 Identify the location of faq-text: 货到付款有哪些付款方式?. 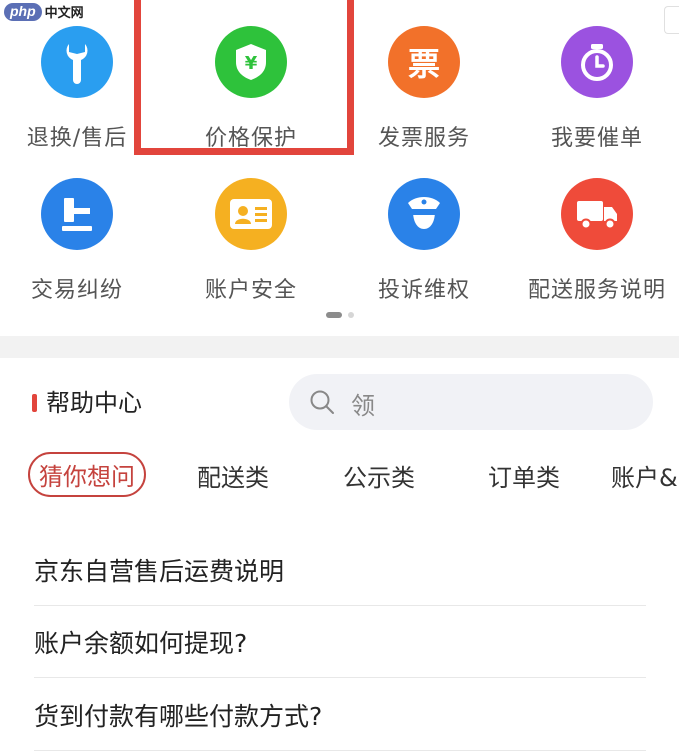
(178, 716).